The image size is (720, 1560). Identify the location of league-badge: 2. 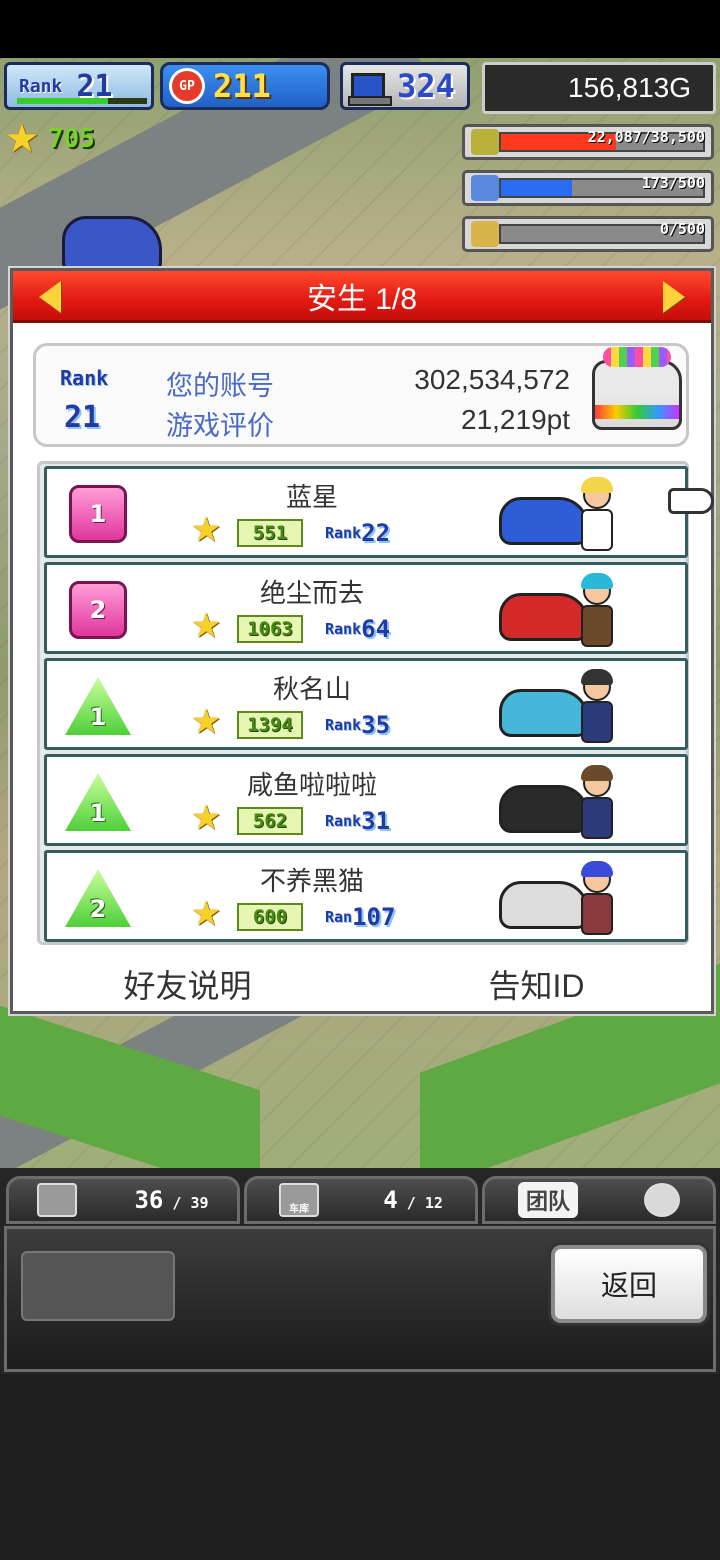
(98, 610).